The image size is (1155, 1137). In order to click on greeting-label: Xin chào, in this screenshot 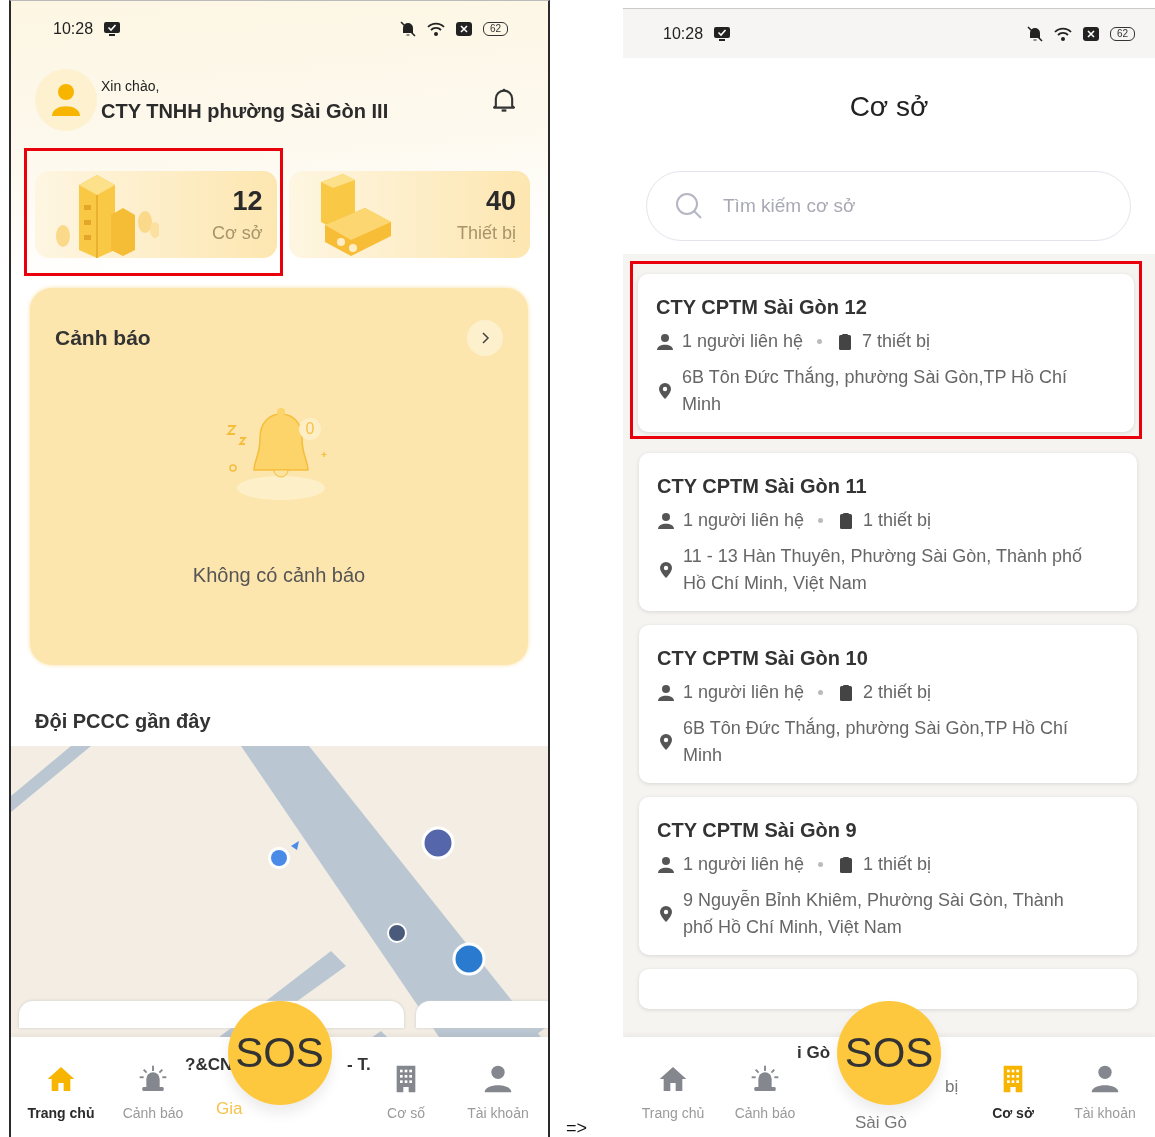, I will do `click(131, 85)`.